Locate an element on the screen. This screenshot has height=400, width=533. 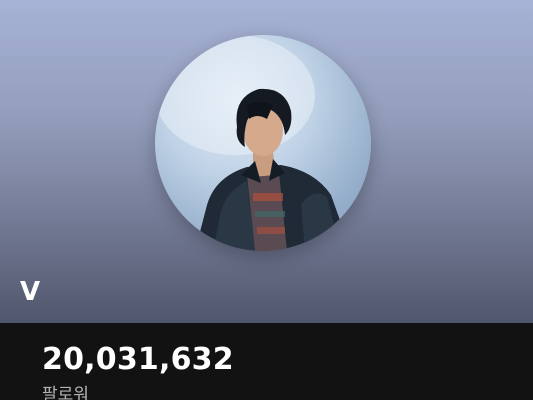
follower-label: 팔로워 is located at coordinates (65, 392).